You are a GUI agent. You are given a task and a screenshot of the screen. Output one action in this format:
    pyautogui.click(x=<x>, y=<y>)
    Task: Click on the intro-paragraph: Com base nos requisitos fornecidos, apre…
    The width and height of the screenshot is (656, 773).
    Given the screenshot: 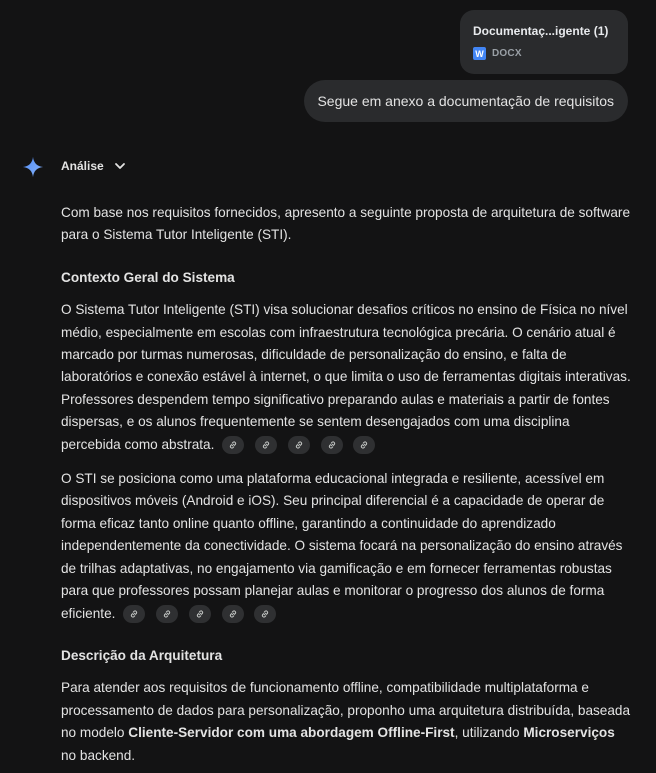 What is the action you would take?
    pyautogui.click(x=346, y=224)
    